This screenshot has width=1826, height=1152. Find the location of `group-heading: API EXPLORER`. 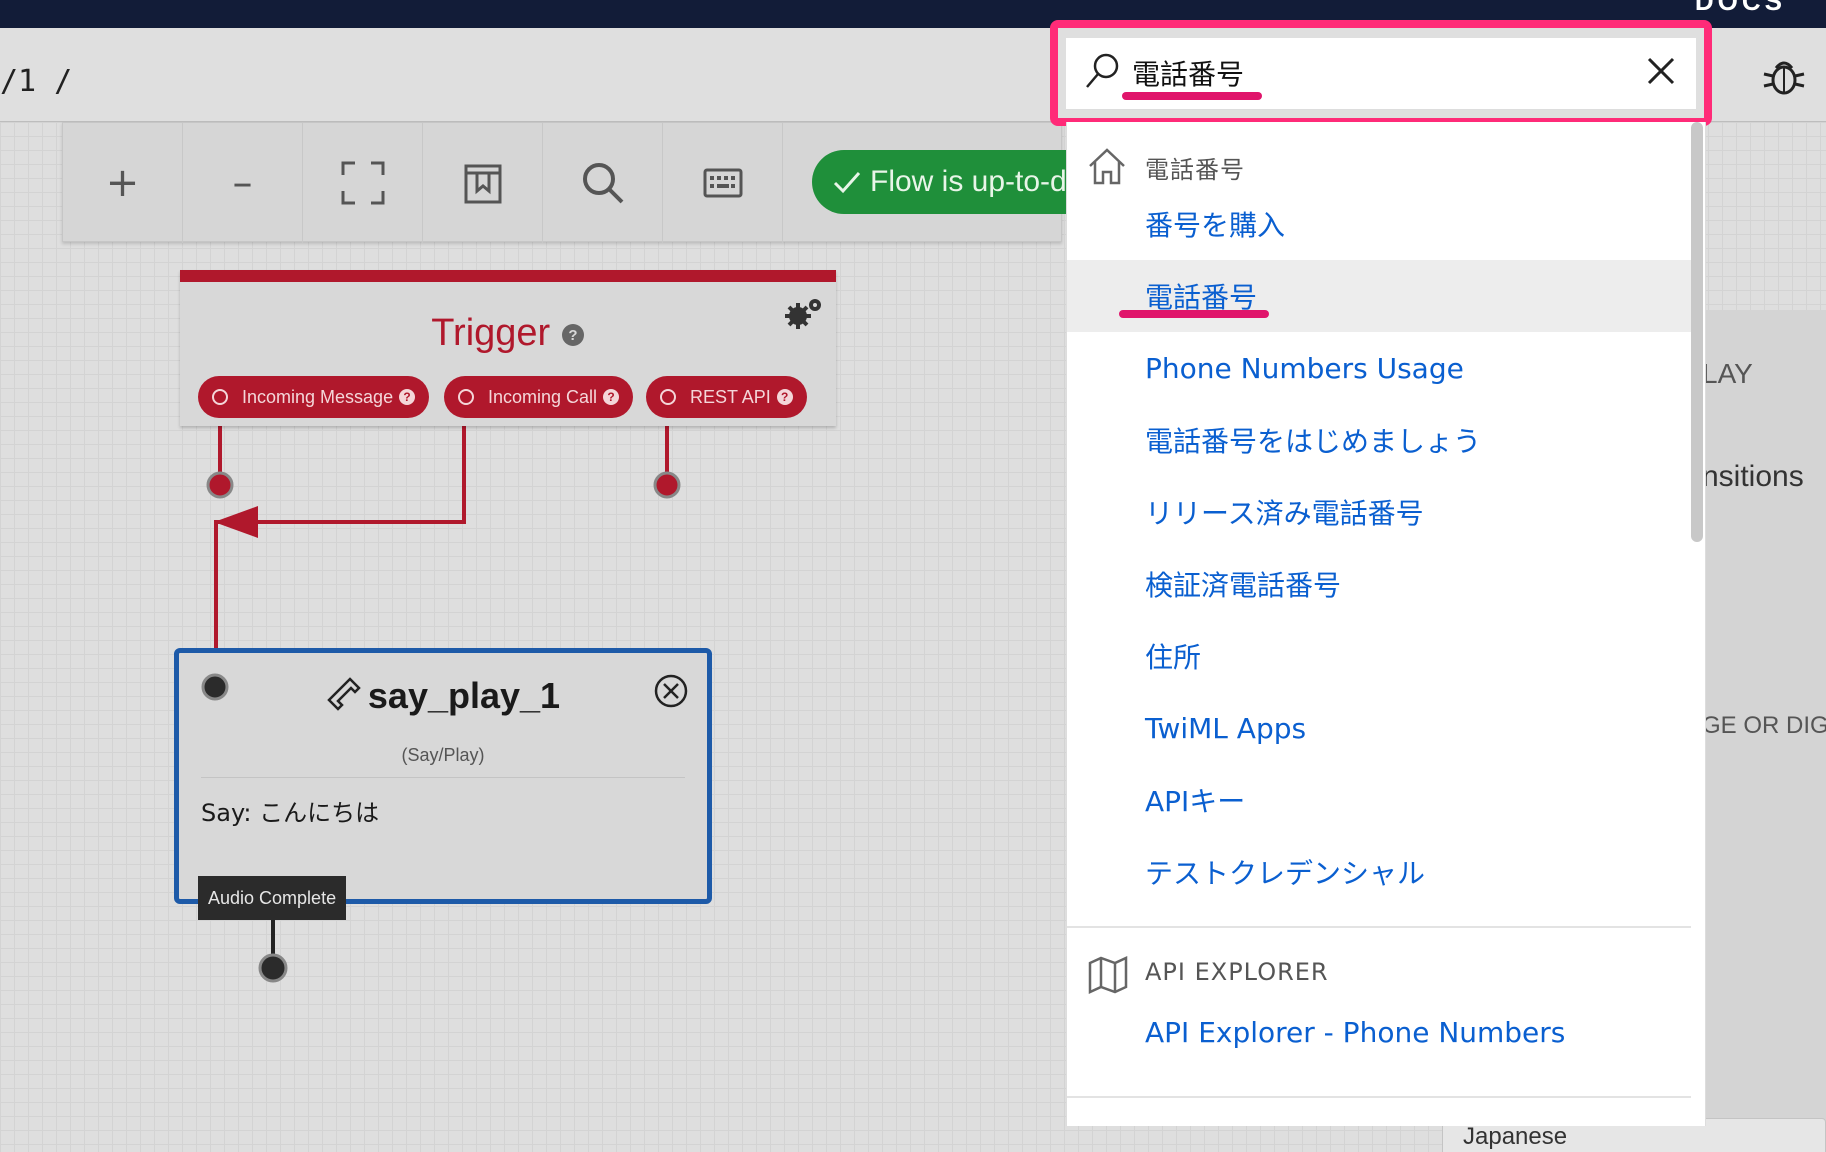

group-heading: API EXPLORER is located at coordinates (1237, 972).